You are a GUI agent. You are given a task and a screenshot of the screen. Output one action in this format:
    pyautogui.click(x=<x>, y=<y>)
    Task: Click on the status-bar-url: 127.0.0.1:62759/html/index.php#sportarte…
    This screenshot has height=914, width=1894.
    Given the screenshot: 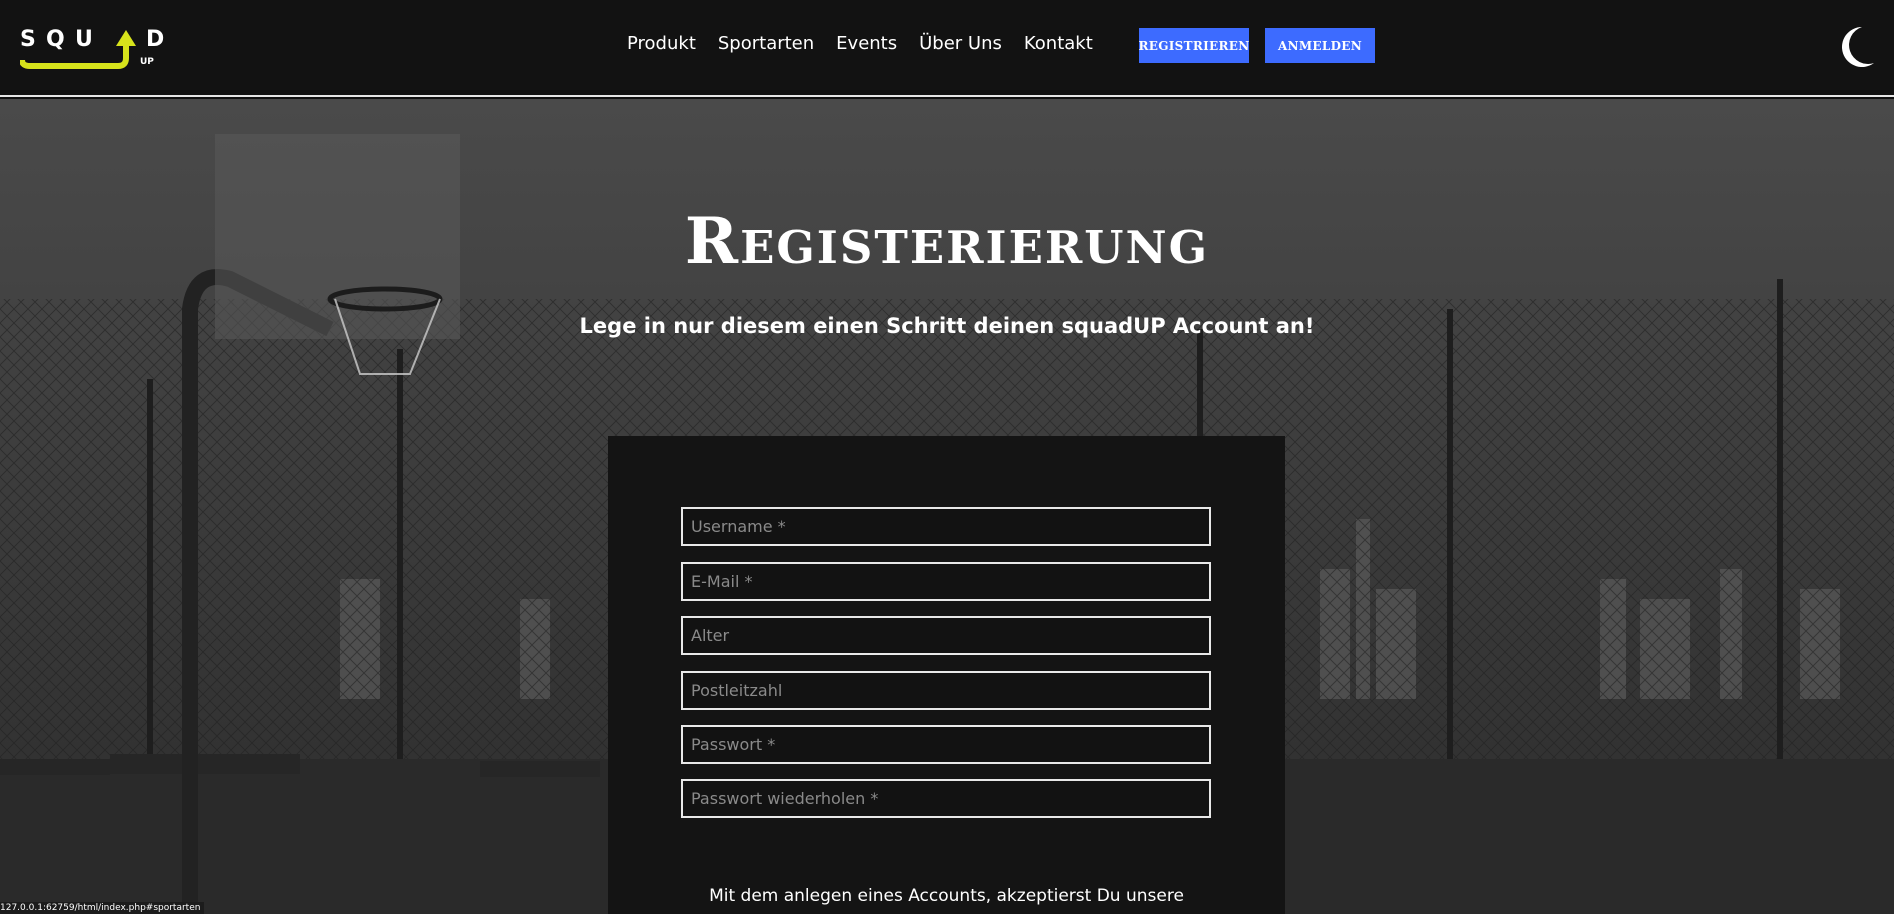 What is the action you would take?
    pyautogui.click(x=102, y=908)
    